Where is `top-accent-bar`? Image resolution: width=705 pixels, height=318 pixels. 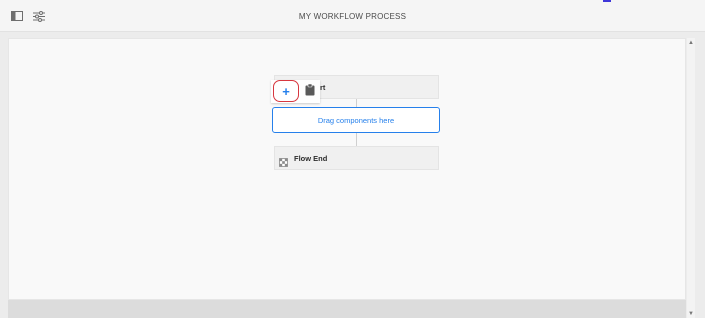
top-accent-bar is located at coordinates (607, 1).